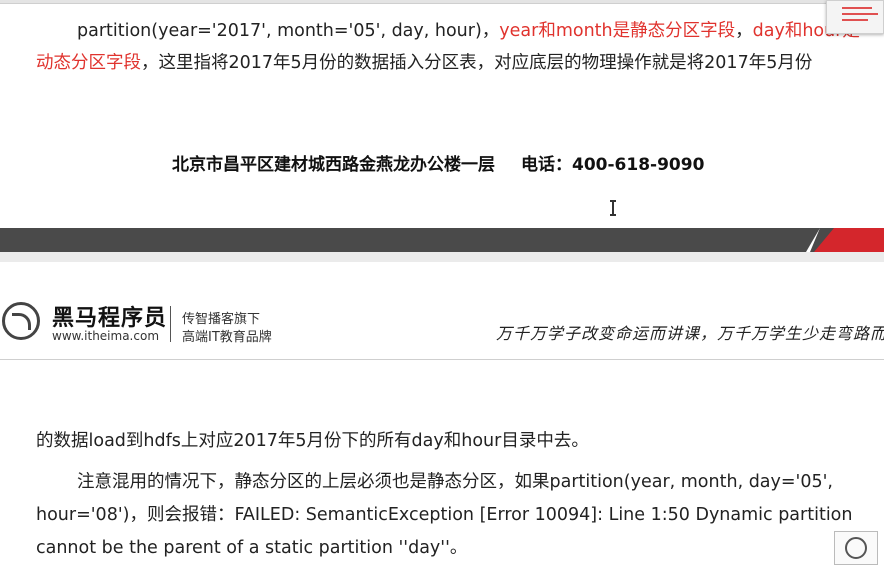 Image resolution: width=884 pixels, height=565 pixels. I want to click on corner-logo-circle, so click(856, 548).